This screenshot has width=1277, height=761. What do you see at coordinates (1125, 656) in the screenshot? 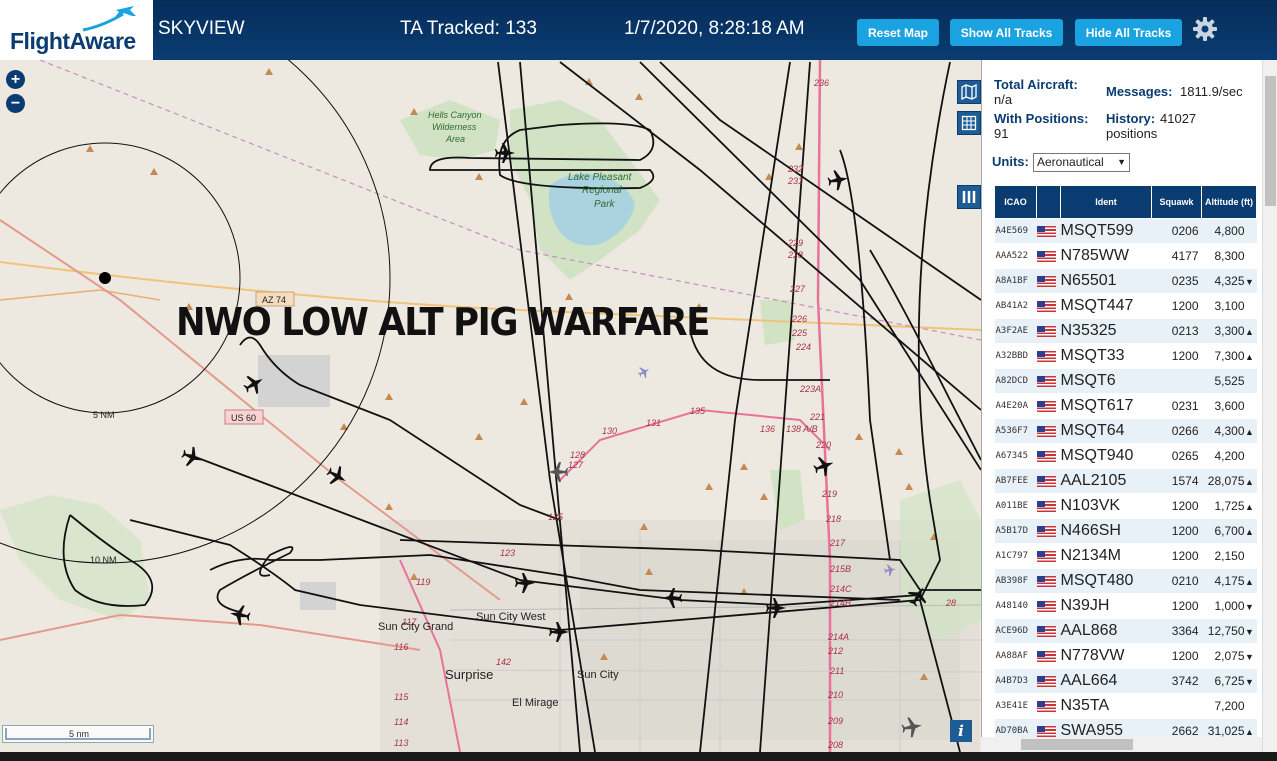
I see `table-row: AA88AF N778VW 1200 2,075▼` at bounding box center [1125, 656].